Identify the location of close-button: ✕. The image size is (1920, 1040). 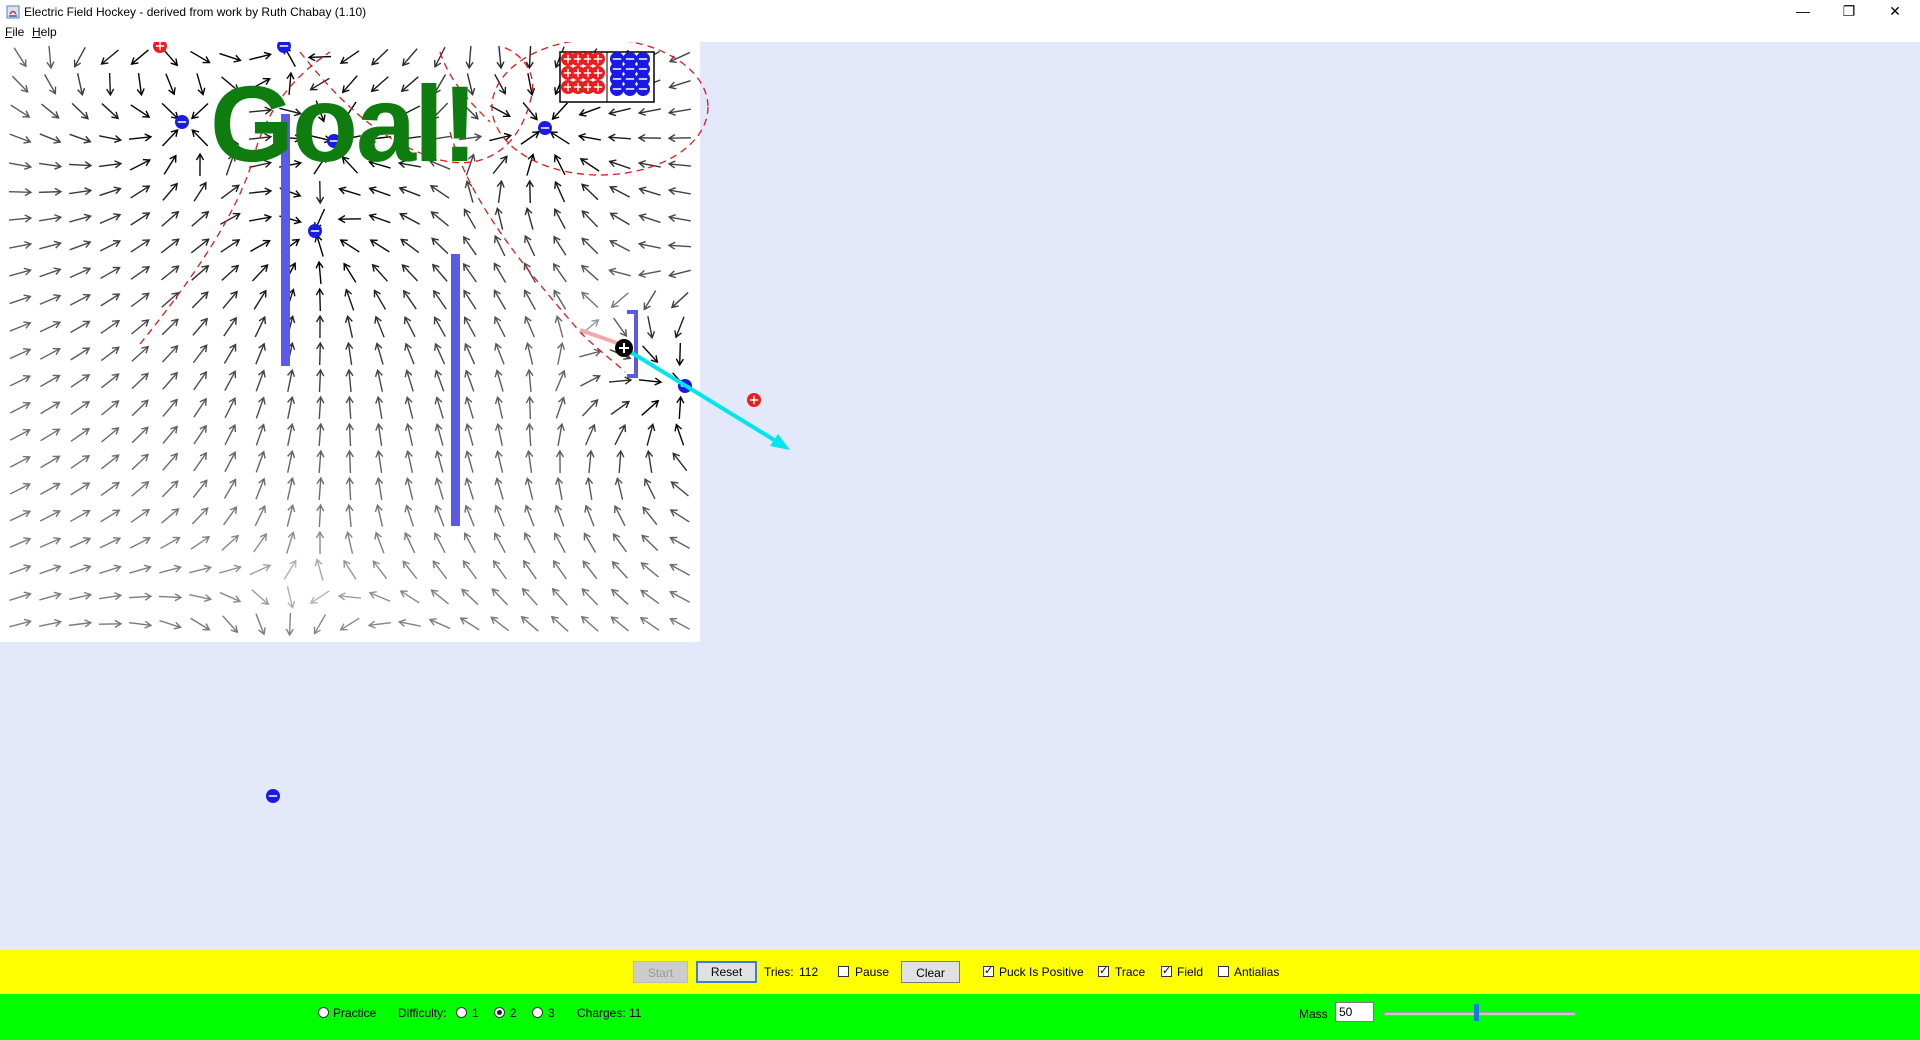
(1895, 12).